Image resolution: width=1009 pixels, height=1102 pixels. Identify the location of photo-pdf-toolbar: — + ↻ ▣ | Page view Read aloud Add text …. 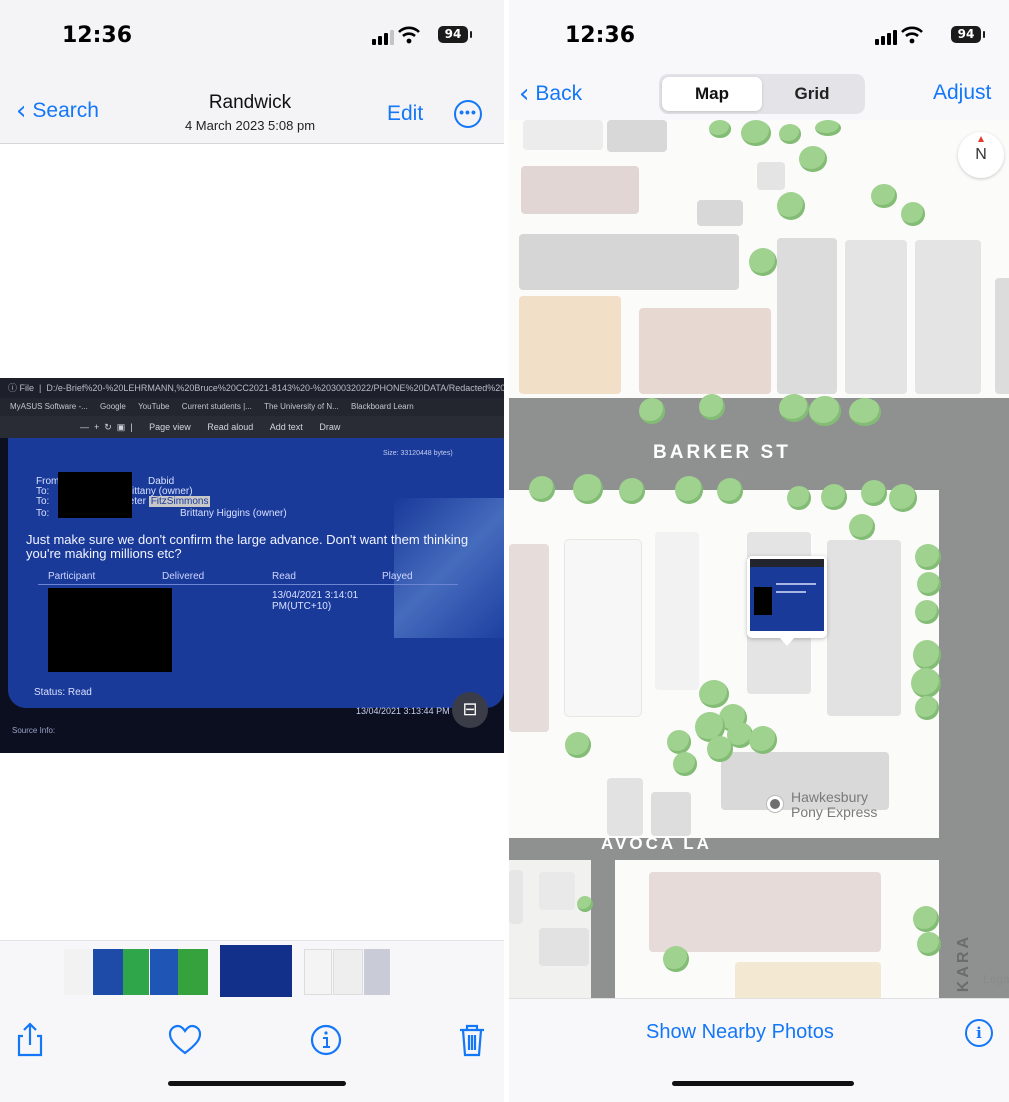
(252, 427).